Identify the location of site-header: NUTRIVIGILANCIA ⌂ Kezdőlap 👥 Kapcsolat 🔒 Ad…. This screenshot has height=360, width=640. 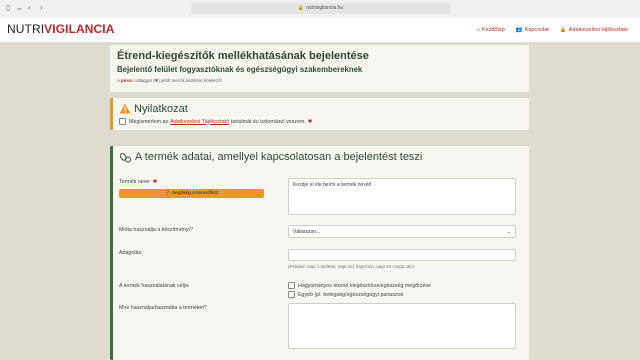
(320, 30).